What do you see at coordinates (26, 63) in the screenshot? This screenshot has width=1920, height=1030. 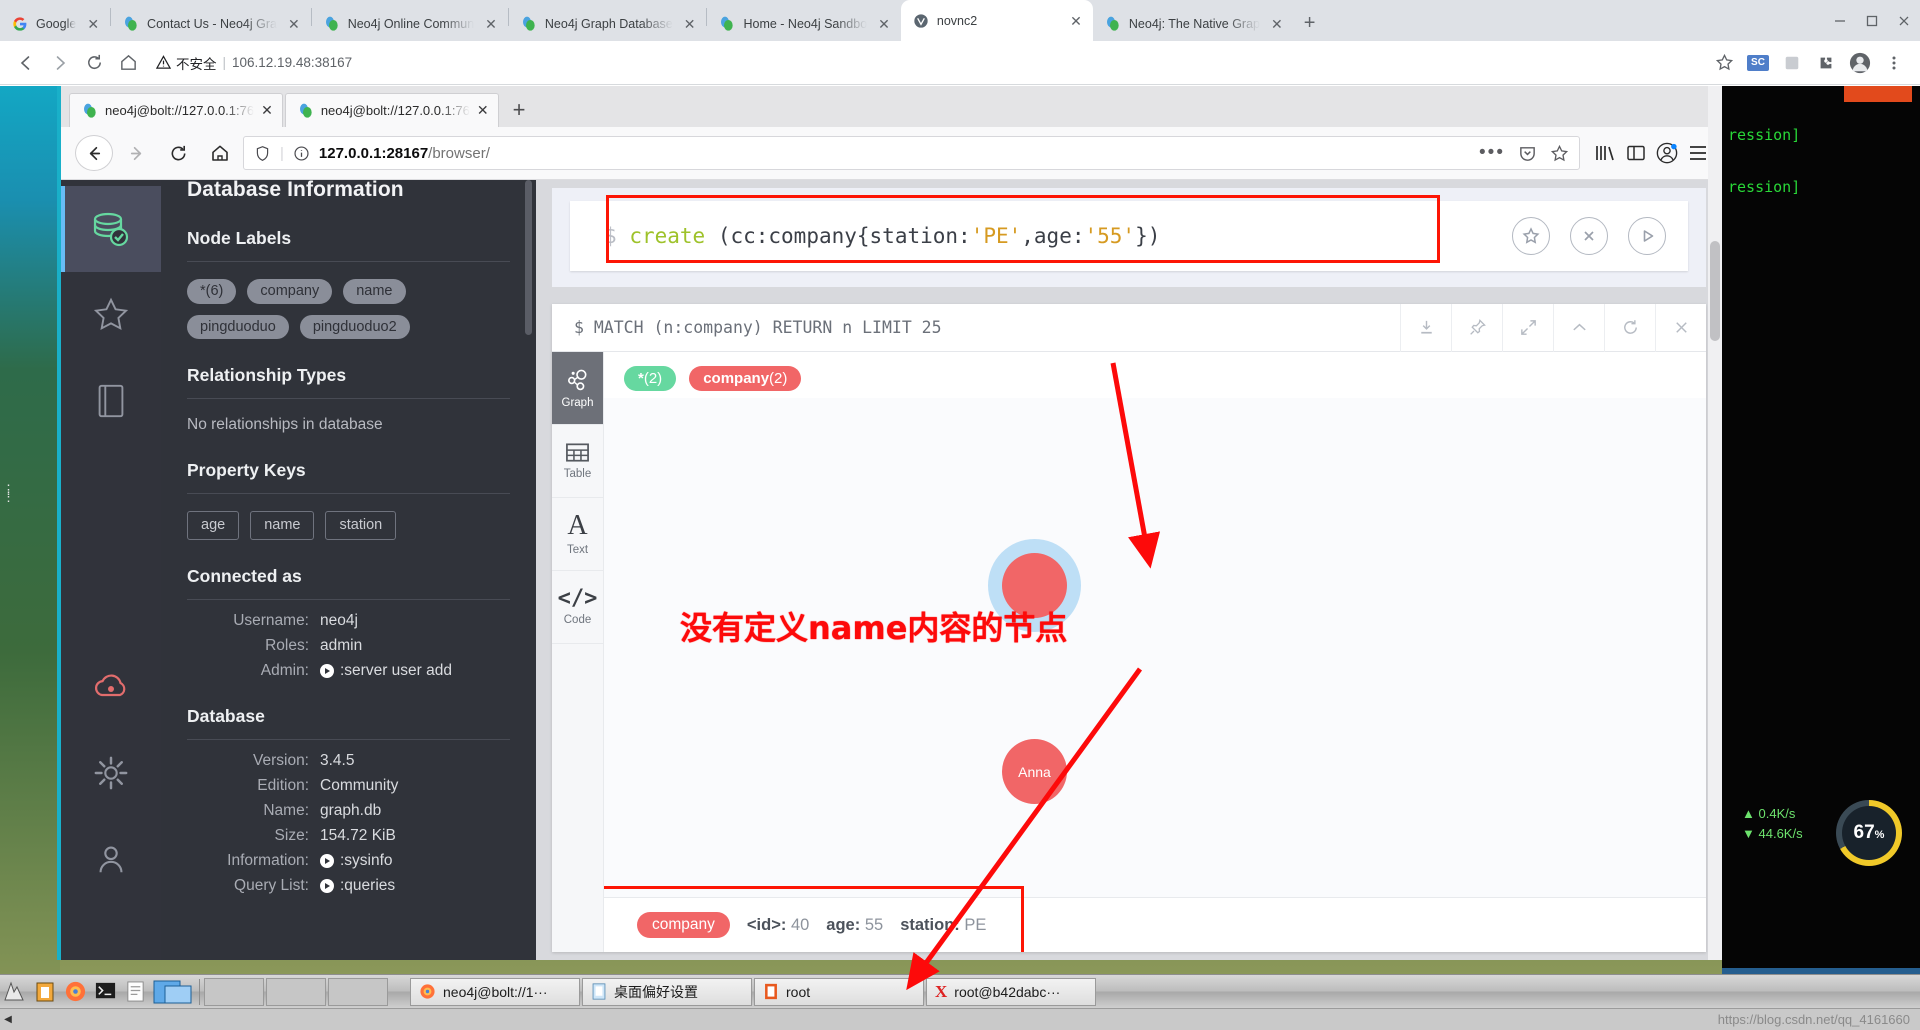 I see `back-button` at bounding box center [26, 63].